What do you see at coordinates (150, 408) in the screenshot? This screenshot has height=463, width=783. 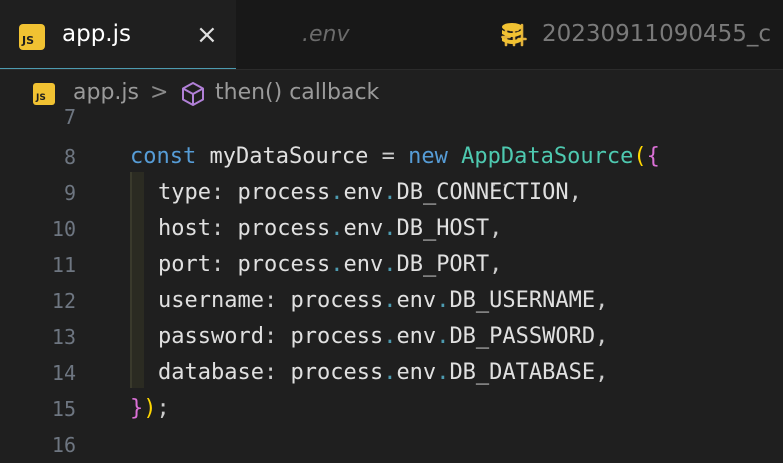 I see `code-text: });` at bounding box center [150, 408].